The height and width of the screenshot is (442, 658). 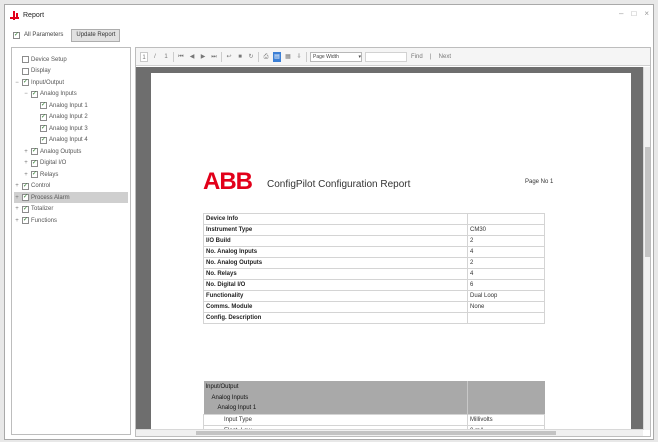 I want to click on tree-item: ✓ Analog Input 4, so click(x=80, y=140).